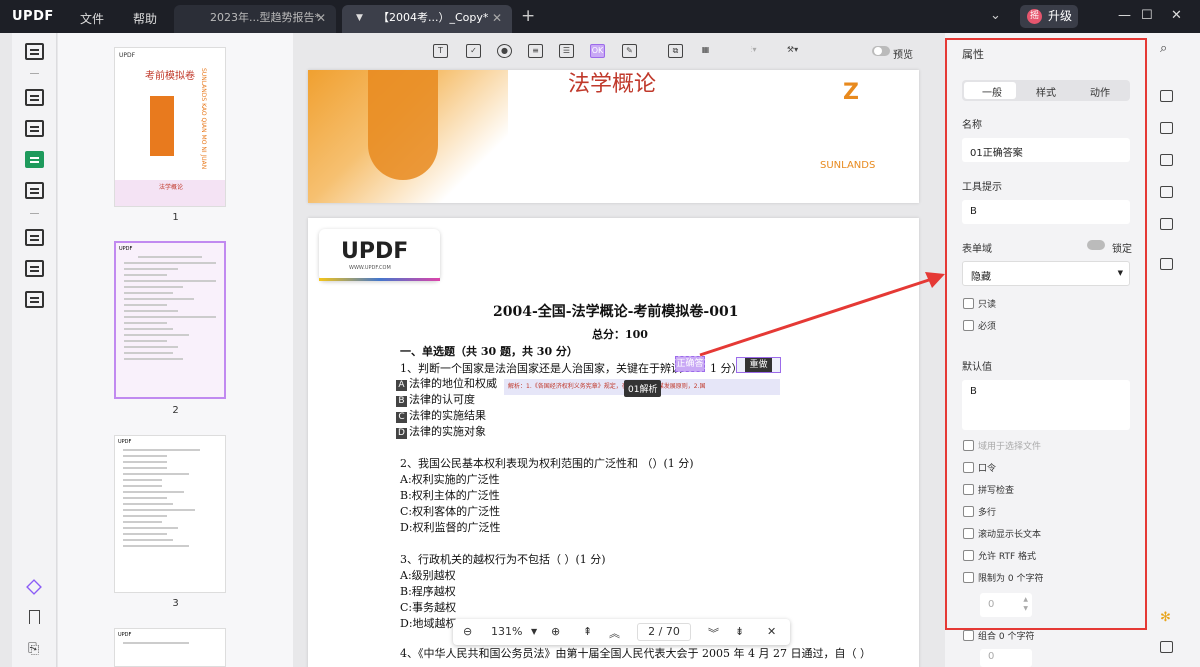 Image resolution: width=1200 pixels, height=667 pixels. I want to click on tooltip-input: B, so click(1046, 212).